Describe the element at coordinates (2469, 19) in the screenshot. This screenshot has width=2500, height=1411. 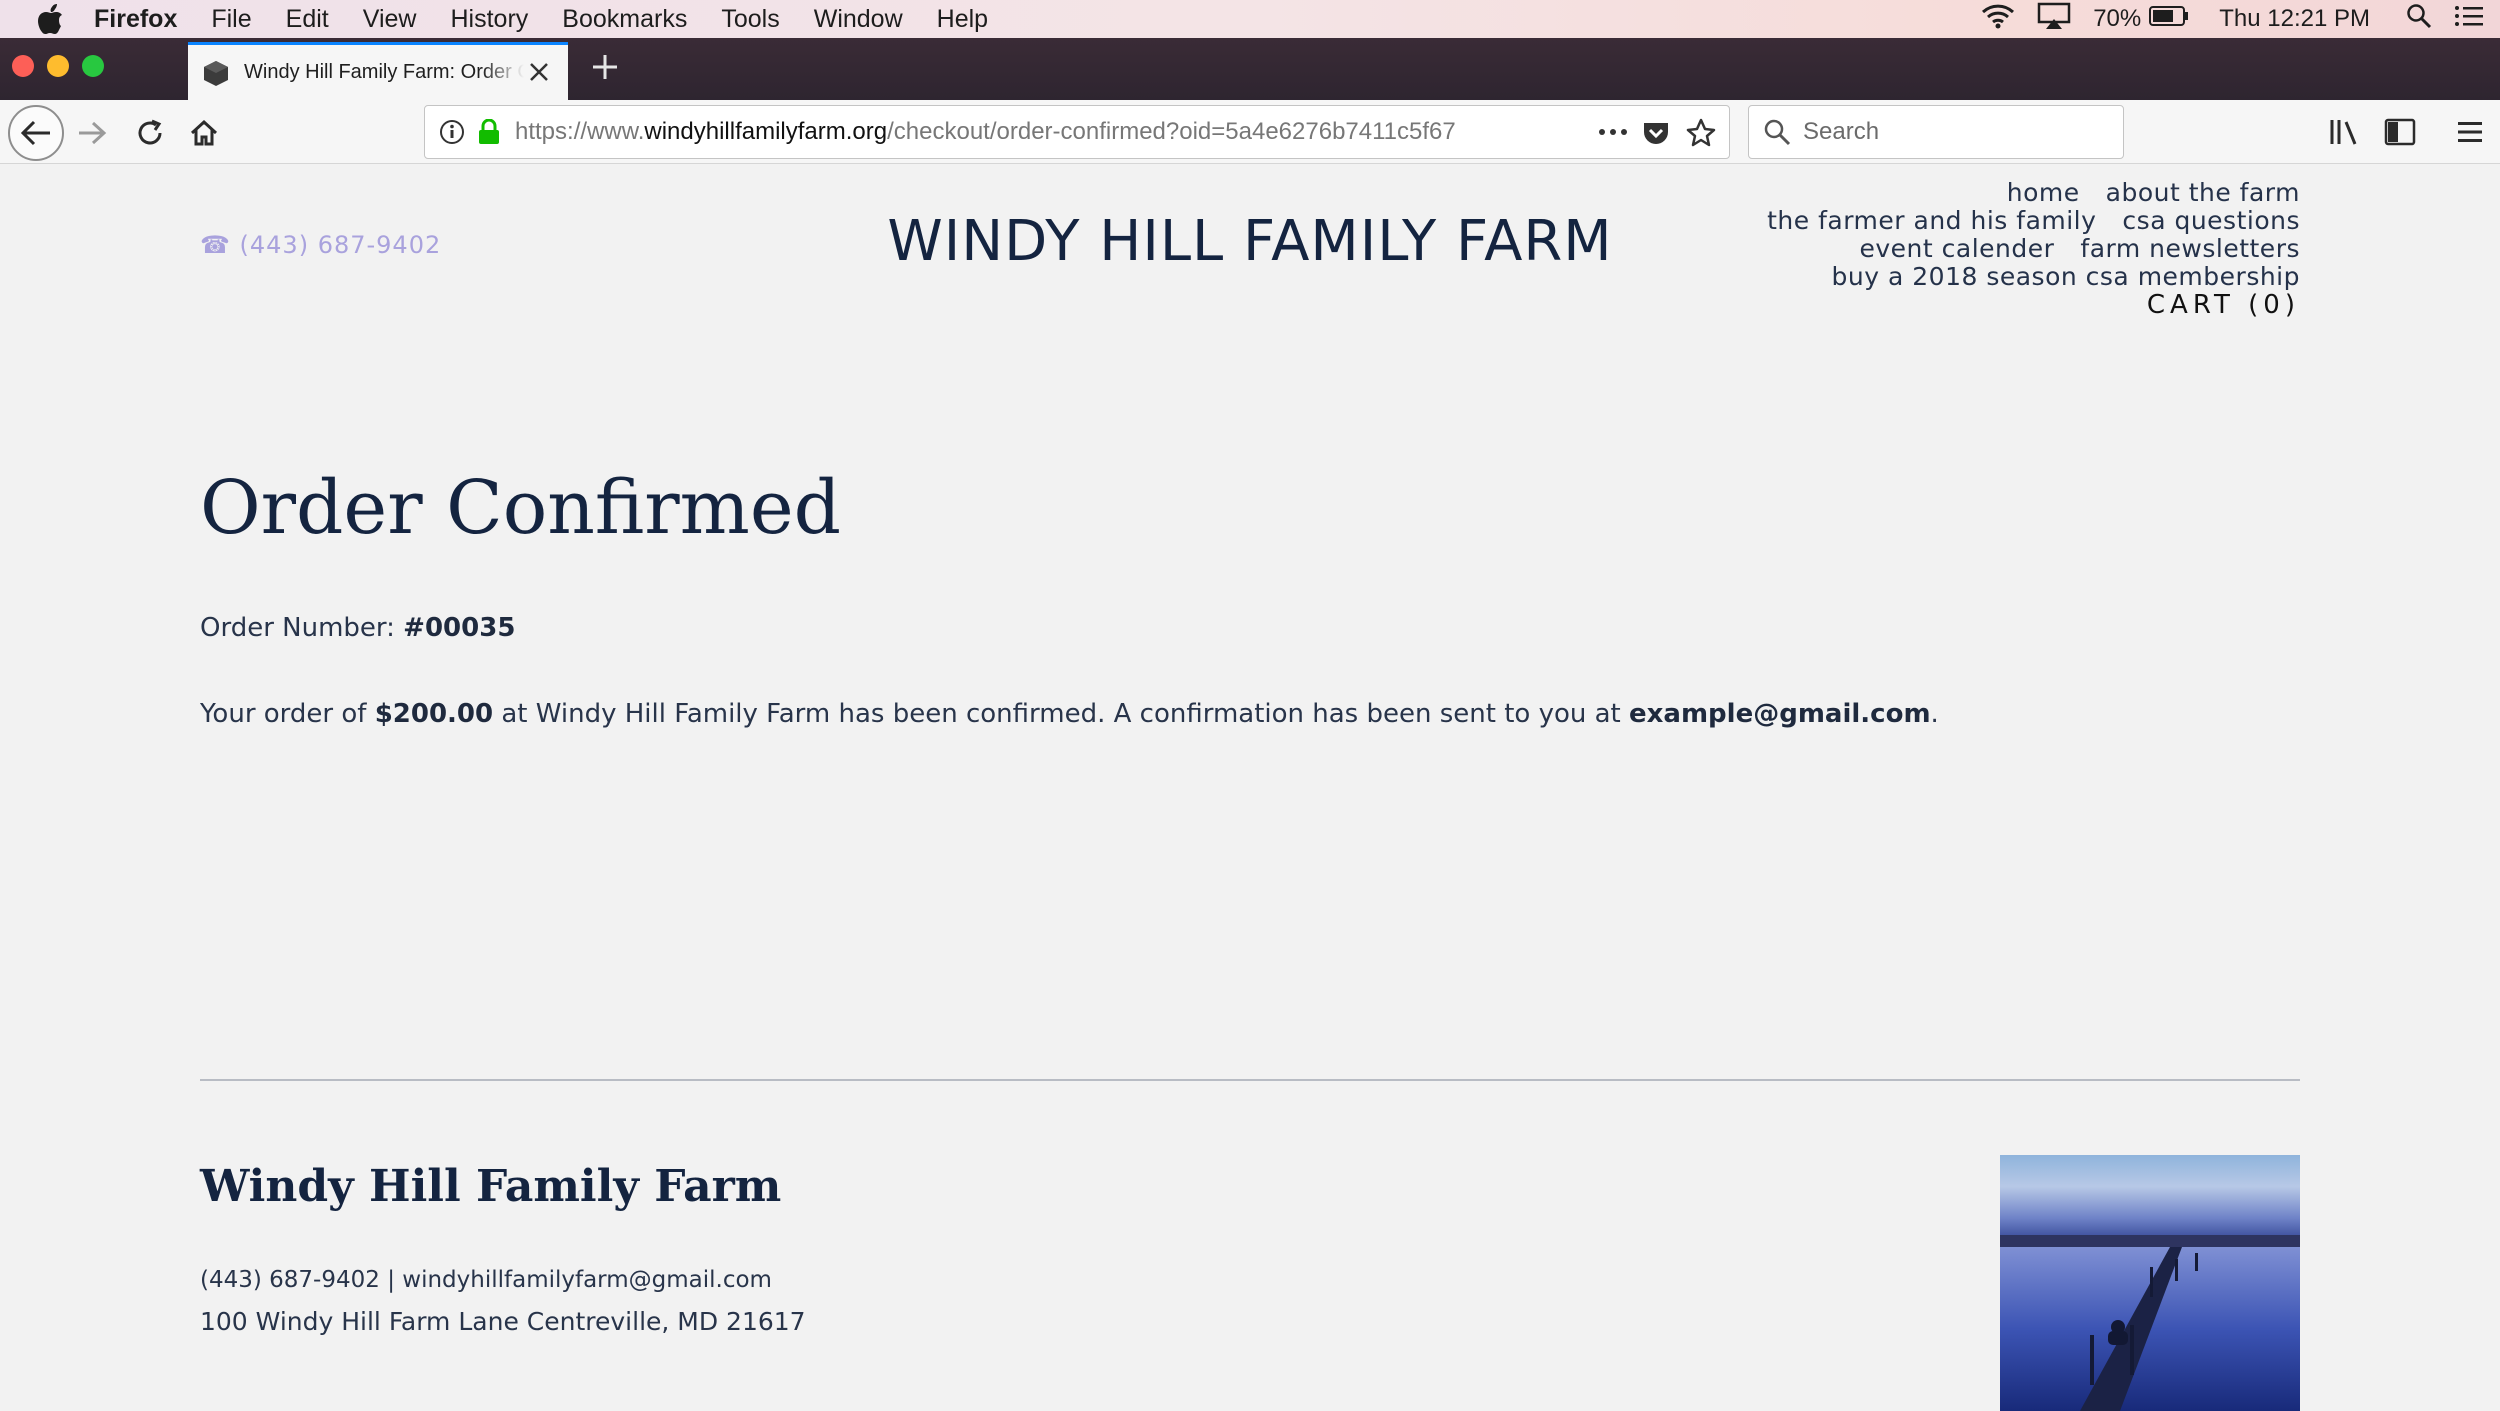
I see `notification-center-icon` at that location.